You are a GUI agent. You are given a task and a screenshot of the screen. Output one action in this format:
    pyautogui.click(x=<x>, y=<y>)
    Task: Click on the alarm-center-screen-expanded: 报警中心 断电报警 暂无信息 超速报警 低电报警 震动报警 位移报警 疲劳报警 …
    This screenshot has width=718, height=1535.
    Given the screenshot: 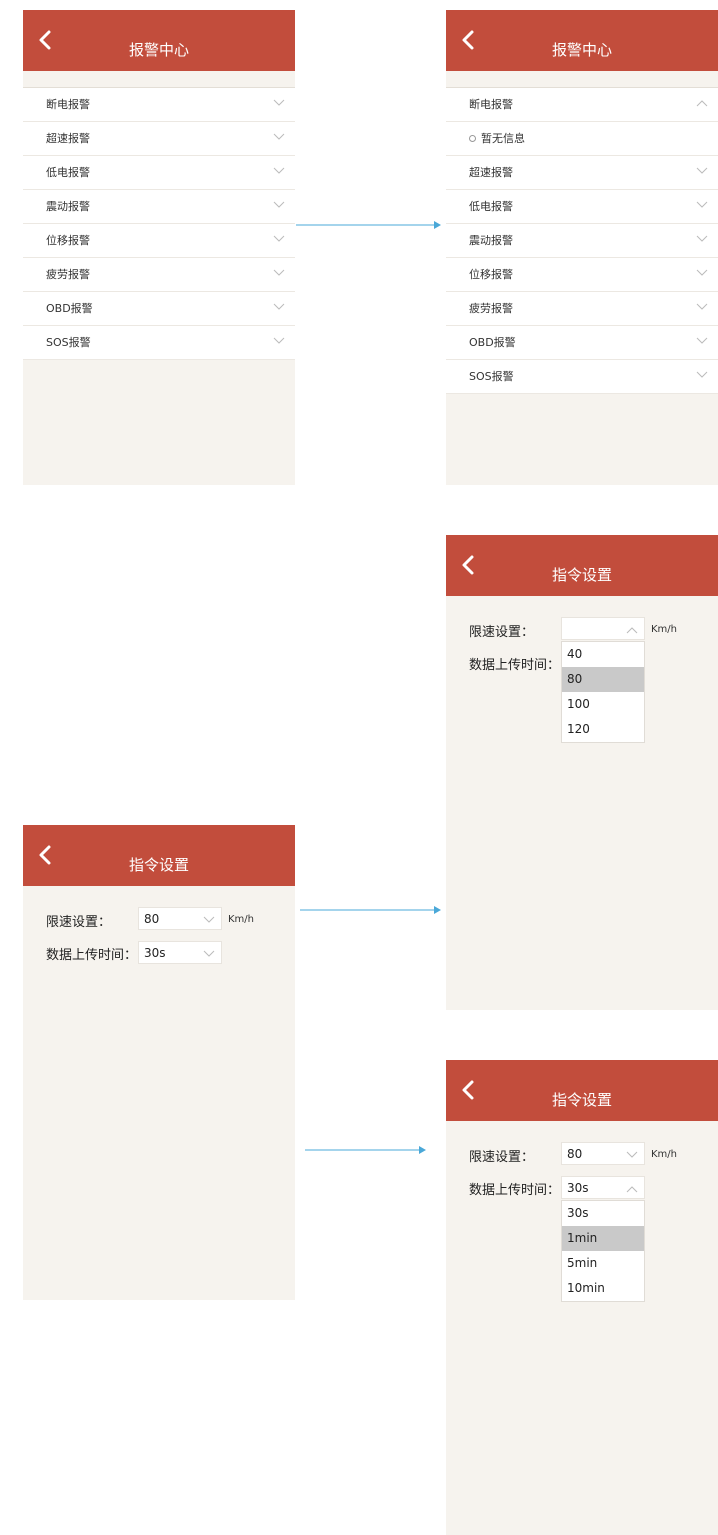 What is the action you would take?
    pyautogui.click(x=582, y=247)
    